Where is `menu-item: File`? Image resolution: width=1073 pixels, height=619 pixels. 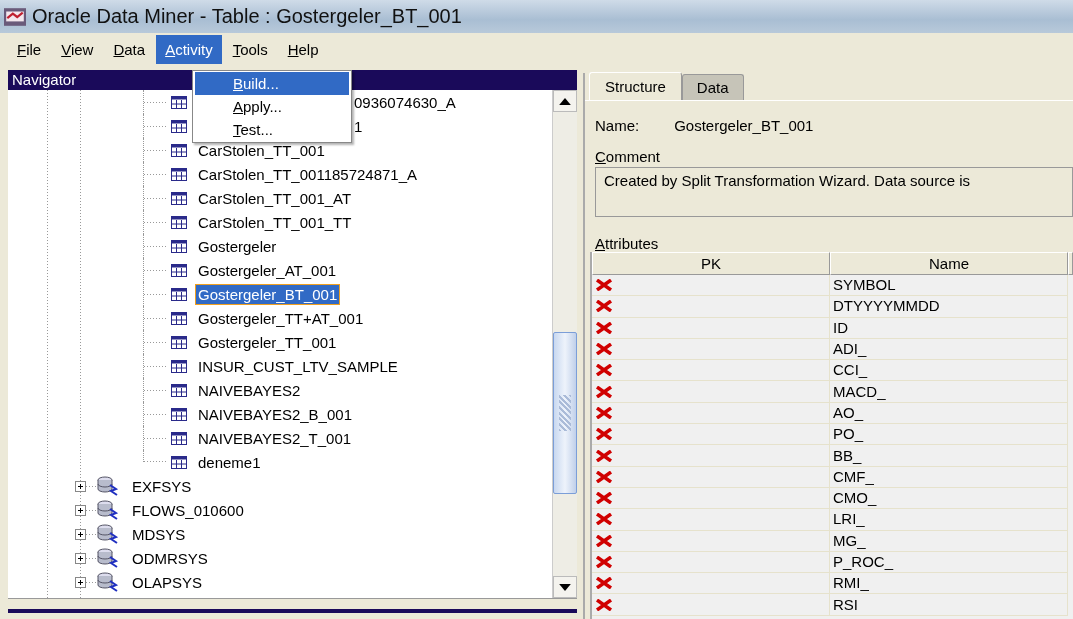
menu-item: File is located at coordinates (29, 49).